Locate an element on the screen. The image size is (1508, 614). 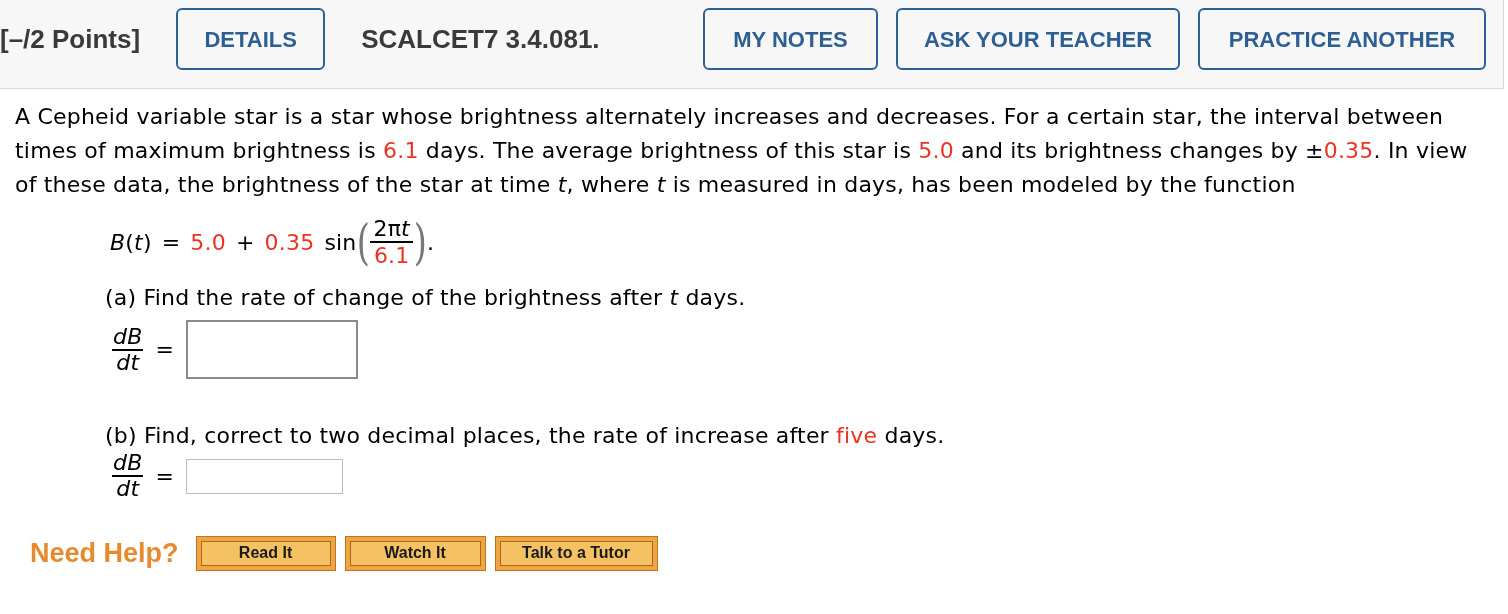
question-text: (b) Find, correct to two decimal places, the rate of increase after five days. is located at coordinates (525, 436).